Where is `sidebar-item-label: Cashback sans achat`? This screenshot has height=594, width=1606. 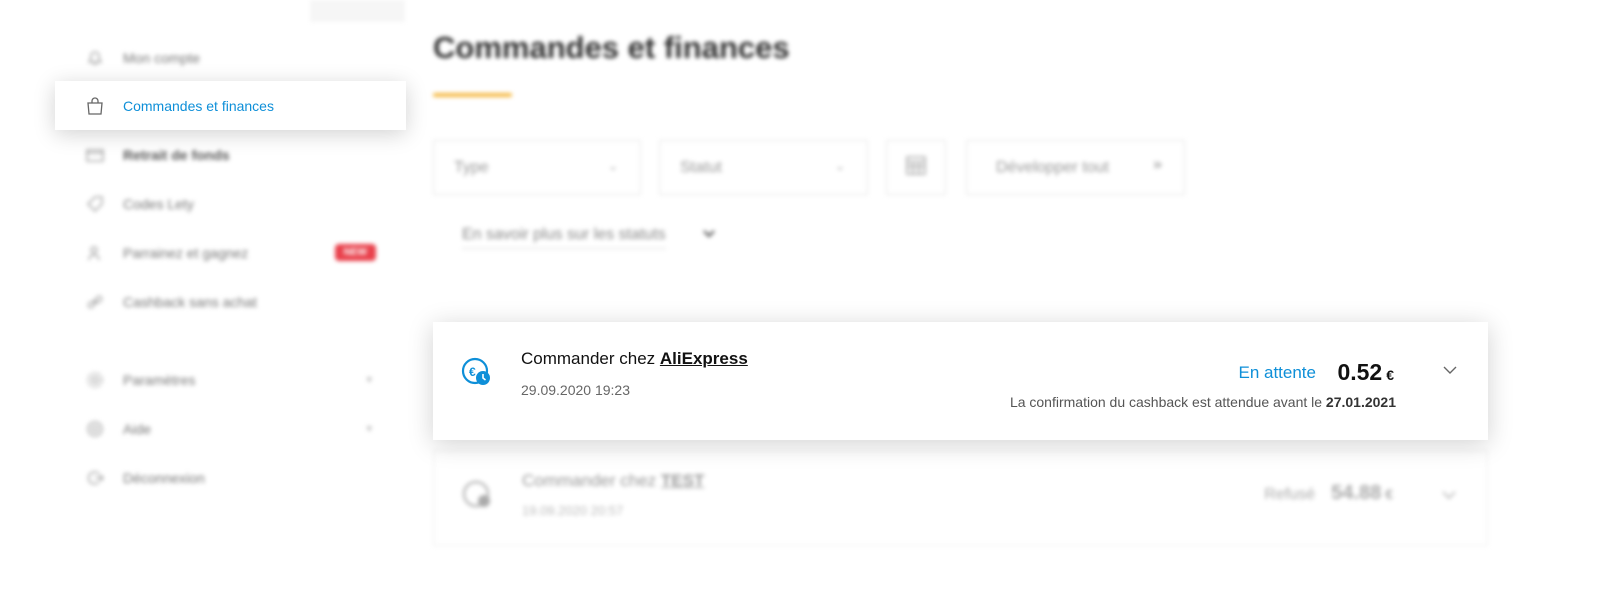
sidebar-item-label: Cashback sans achat is located at coordinates (190, 301).